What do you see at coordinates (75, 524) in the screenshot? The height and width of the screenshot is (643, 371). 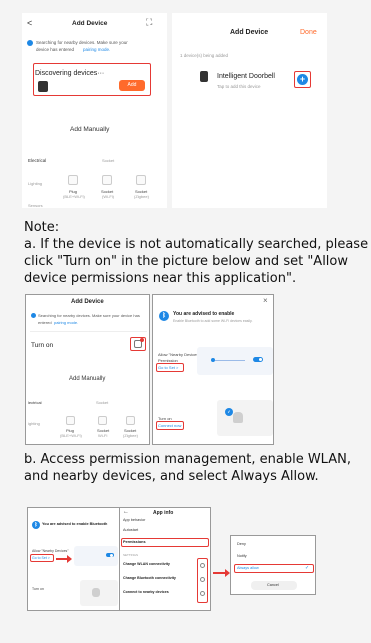 I see `advised-title: You are advised to enable Bluetooth` at bounding box center [75, 524].